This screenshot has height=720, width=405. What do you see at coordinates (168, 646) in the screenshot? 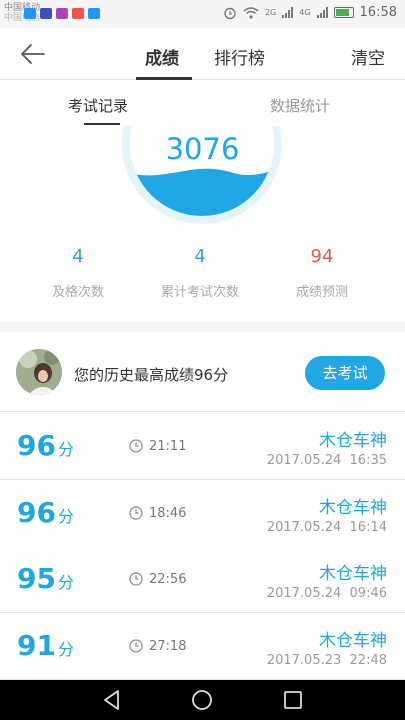
I see `record-duration: 27:18` at bounding box center [168, 646].